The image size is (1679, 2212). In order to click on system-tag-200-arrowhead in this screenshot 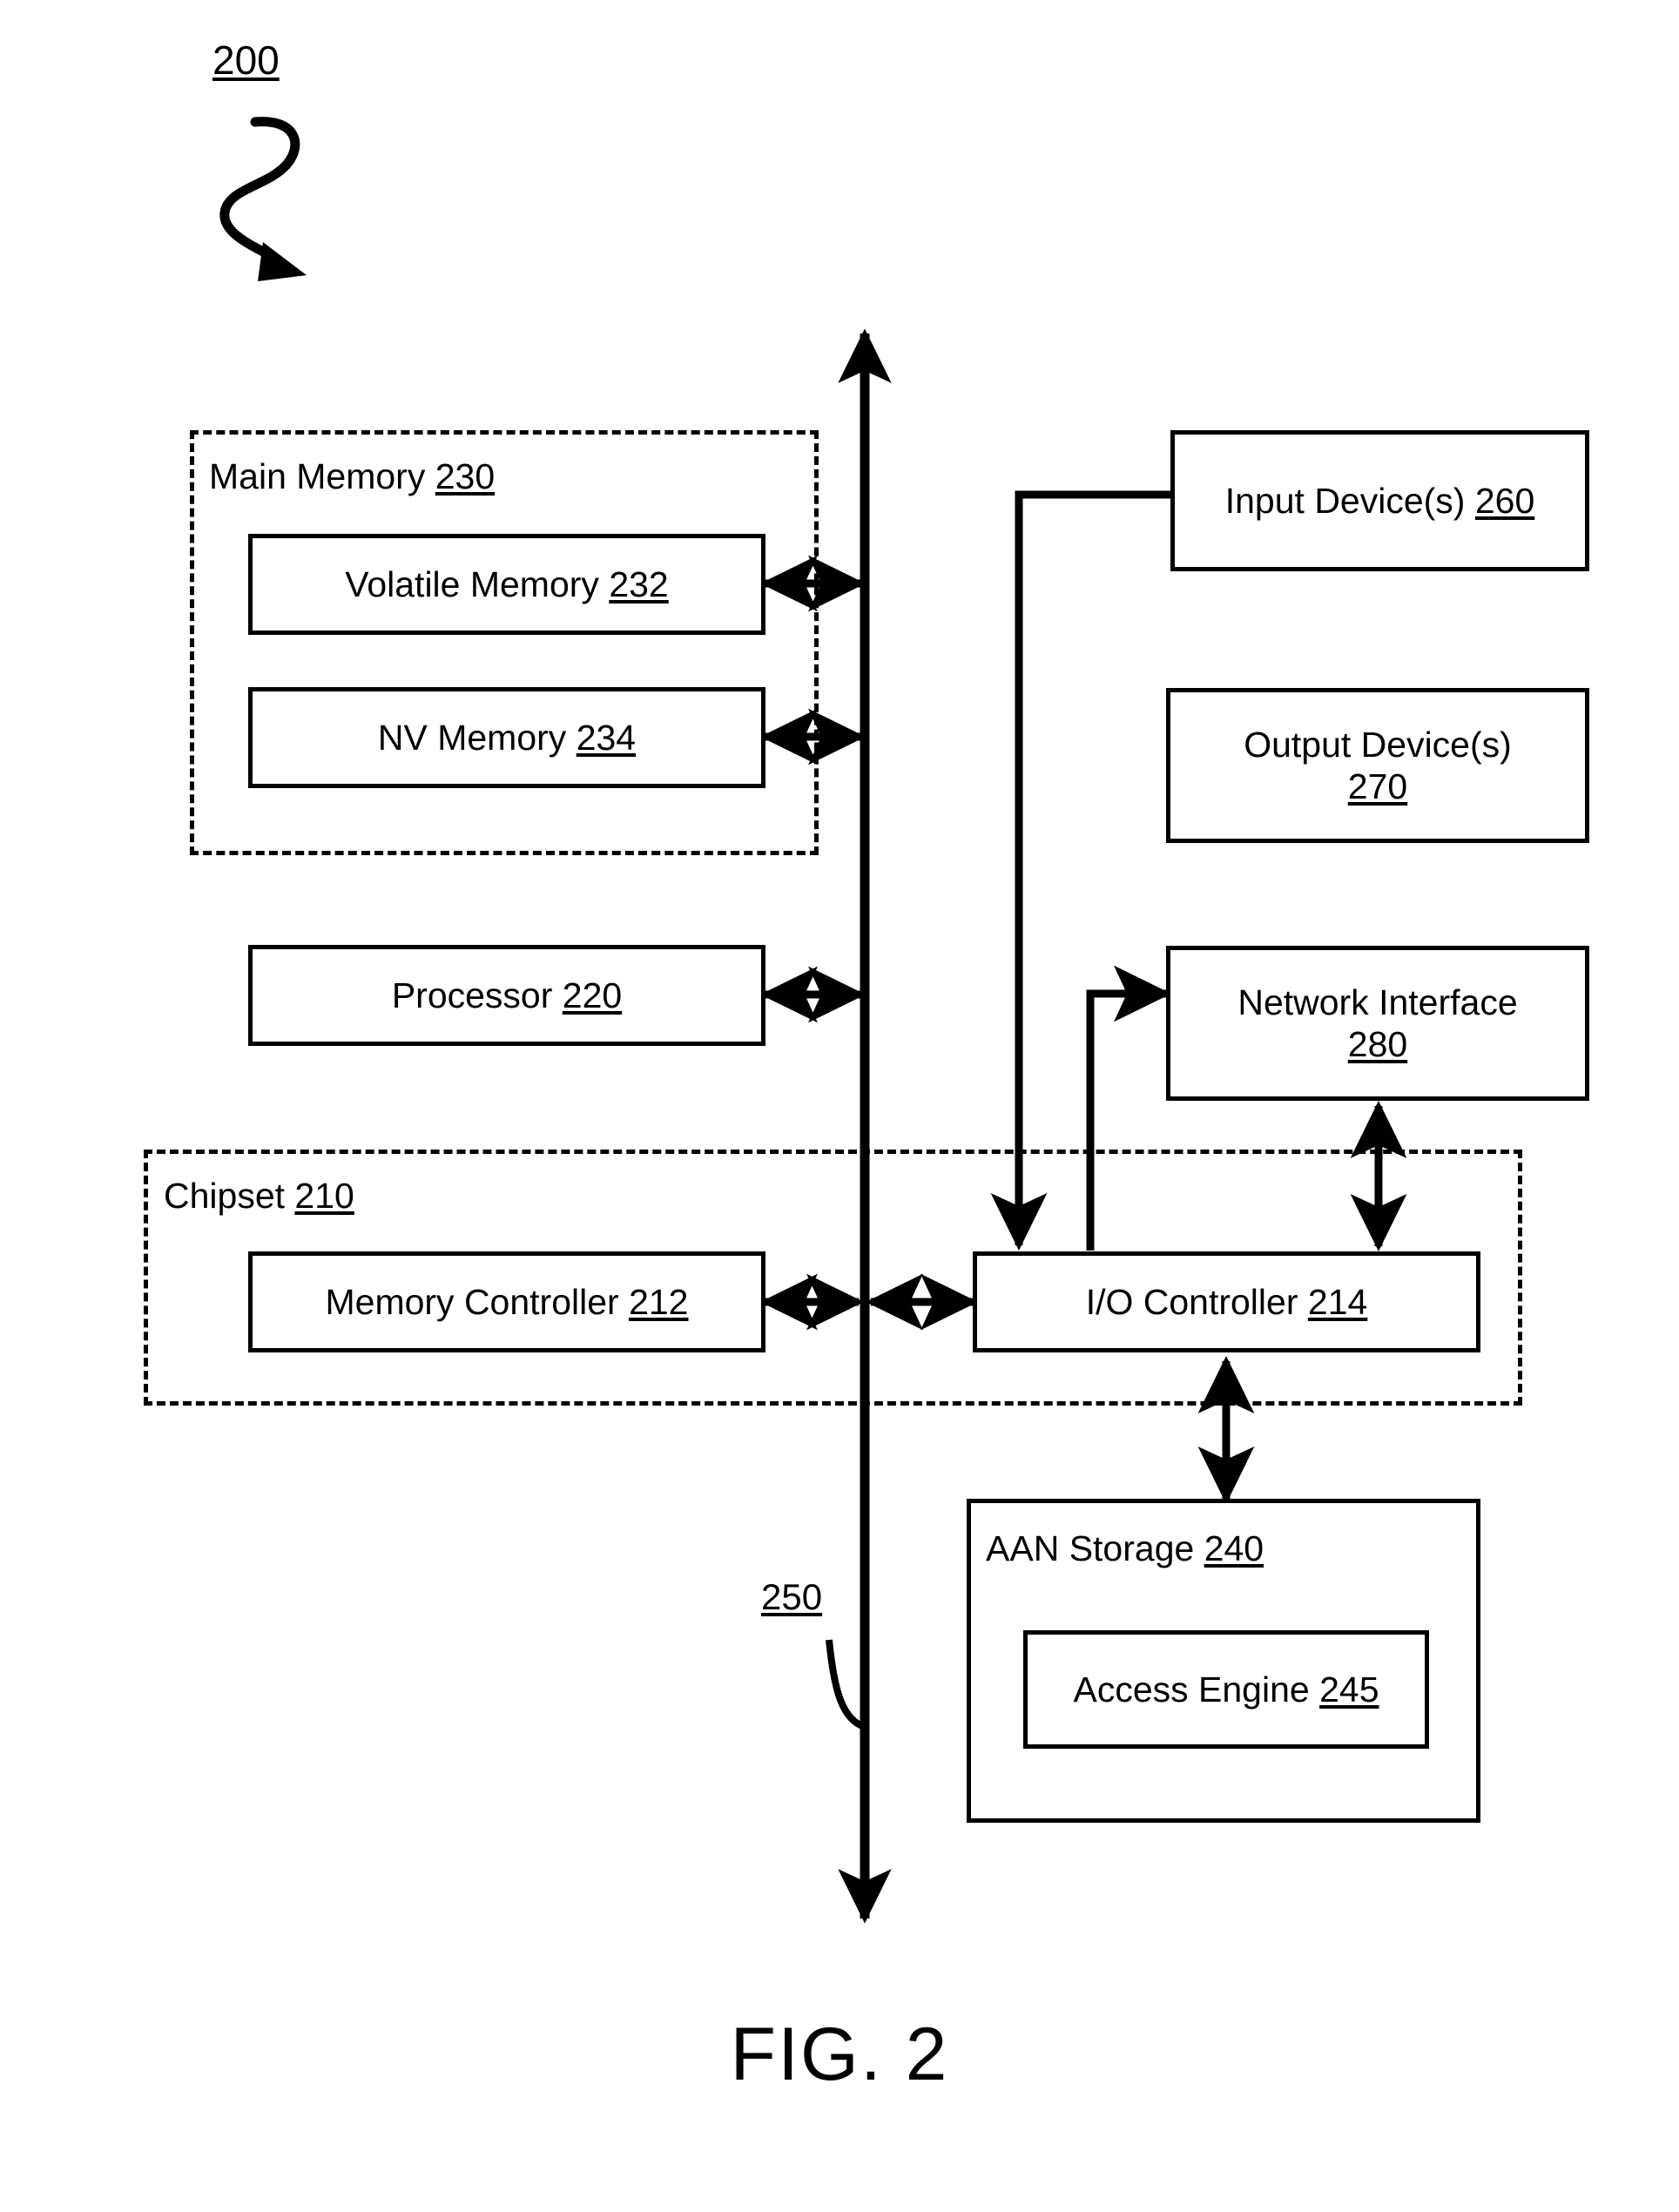, I will do `click(282, 261)`.